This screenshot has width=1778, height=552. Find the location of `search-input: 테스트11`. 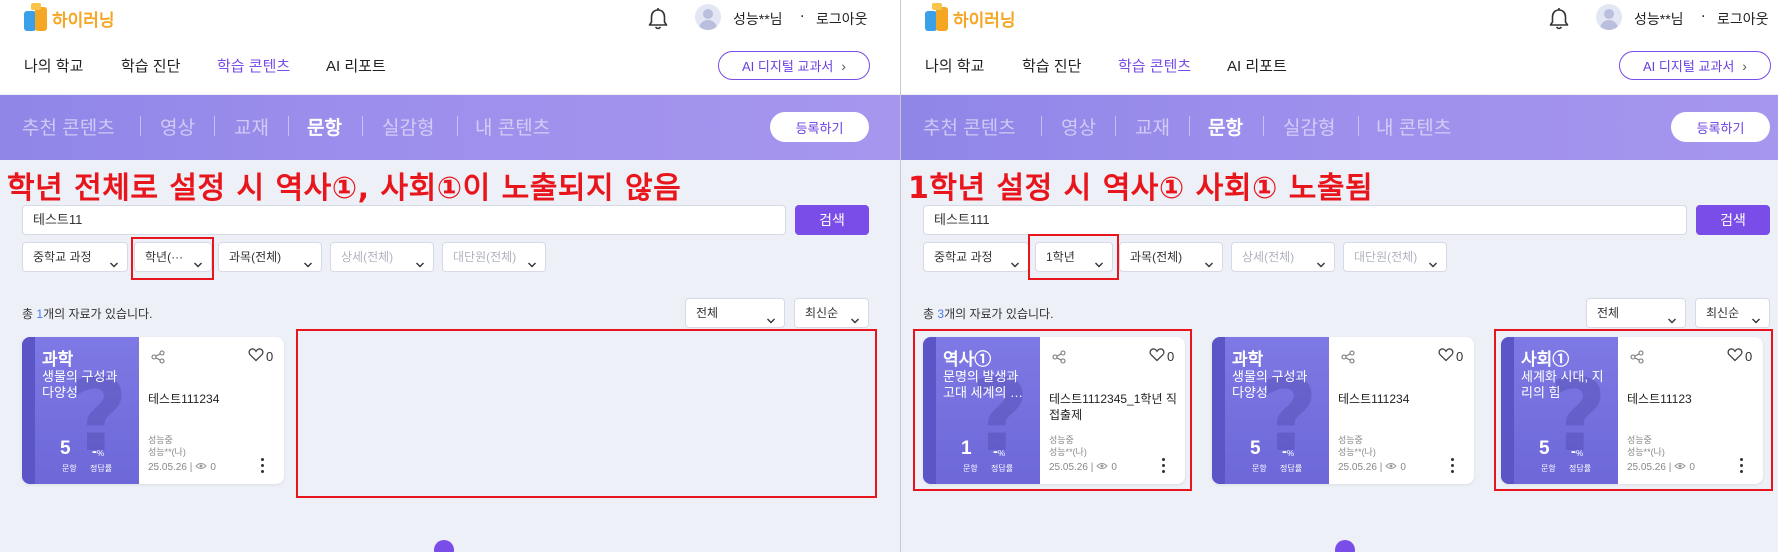

search-input: 테스트11 is located at coordinates (404, 220).